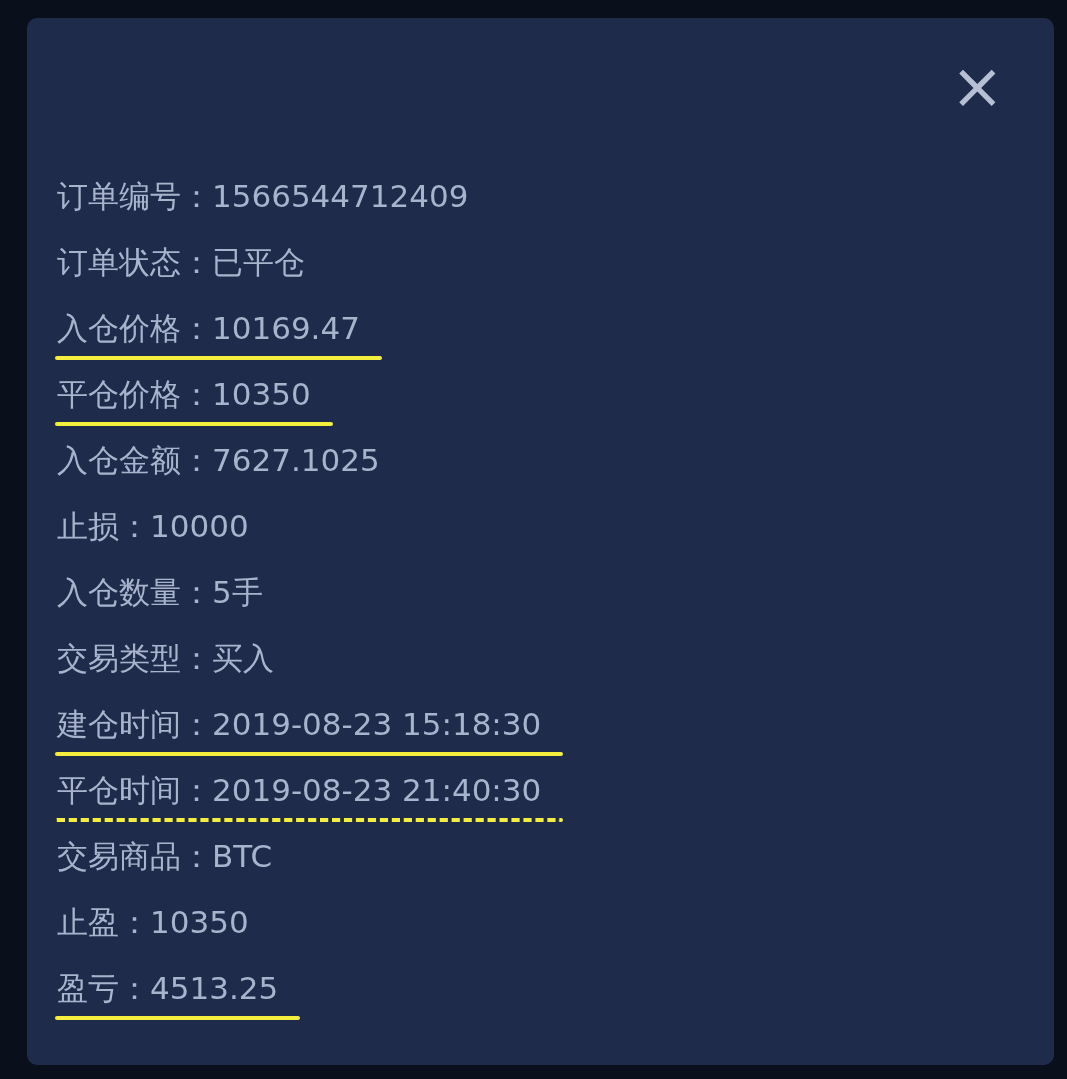 The width and height of the screenshot is (1067, 1079). I want to click on field-label: 交易类型：, so click(134, 658).